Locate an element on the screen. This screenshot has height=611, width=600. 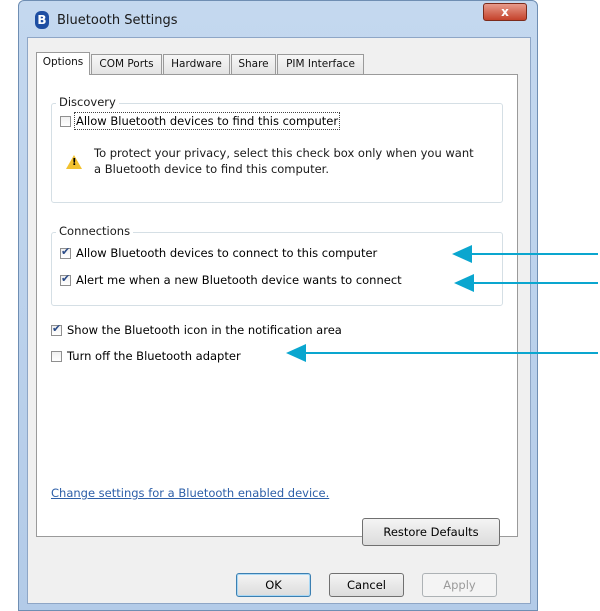
window-title: Bluetooth Settings is located at coordinates (117, 20).